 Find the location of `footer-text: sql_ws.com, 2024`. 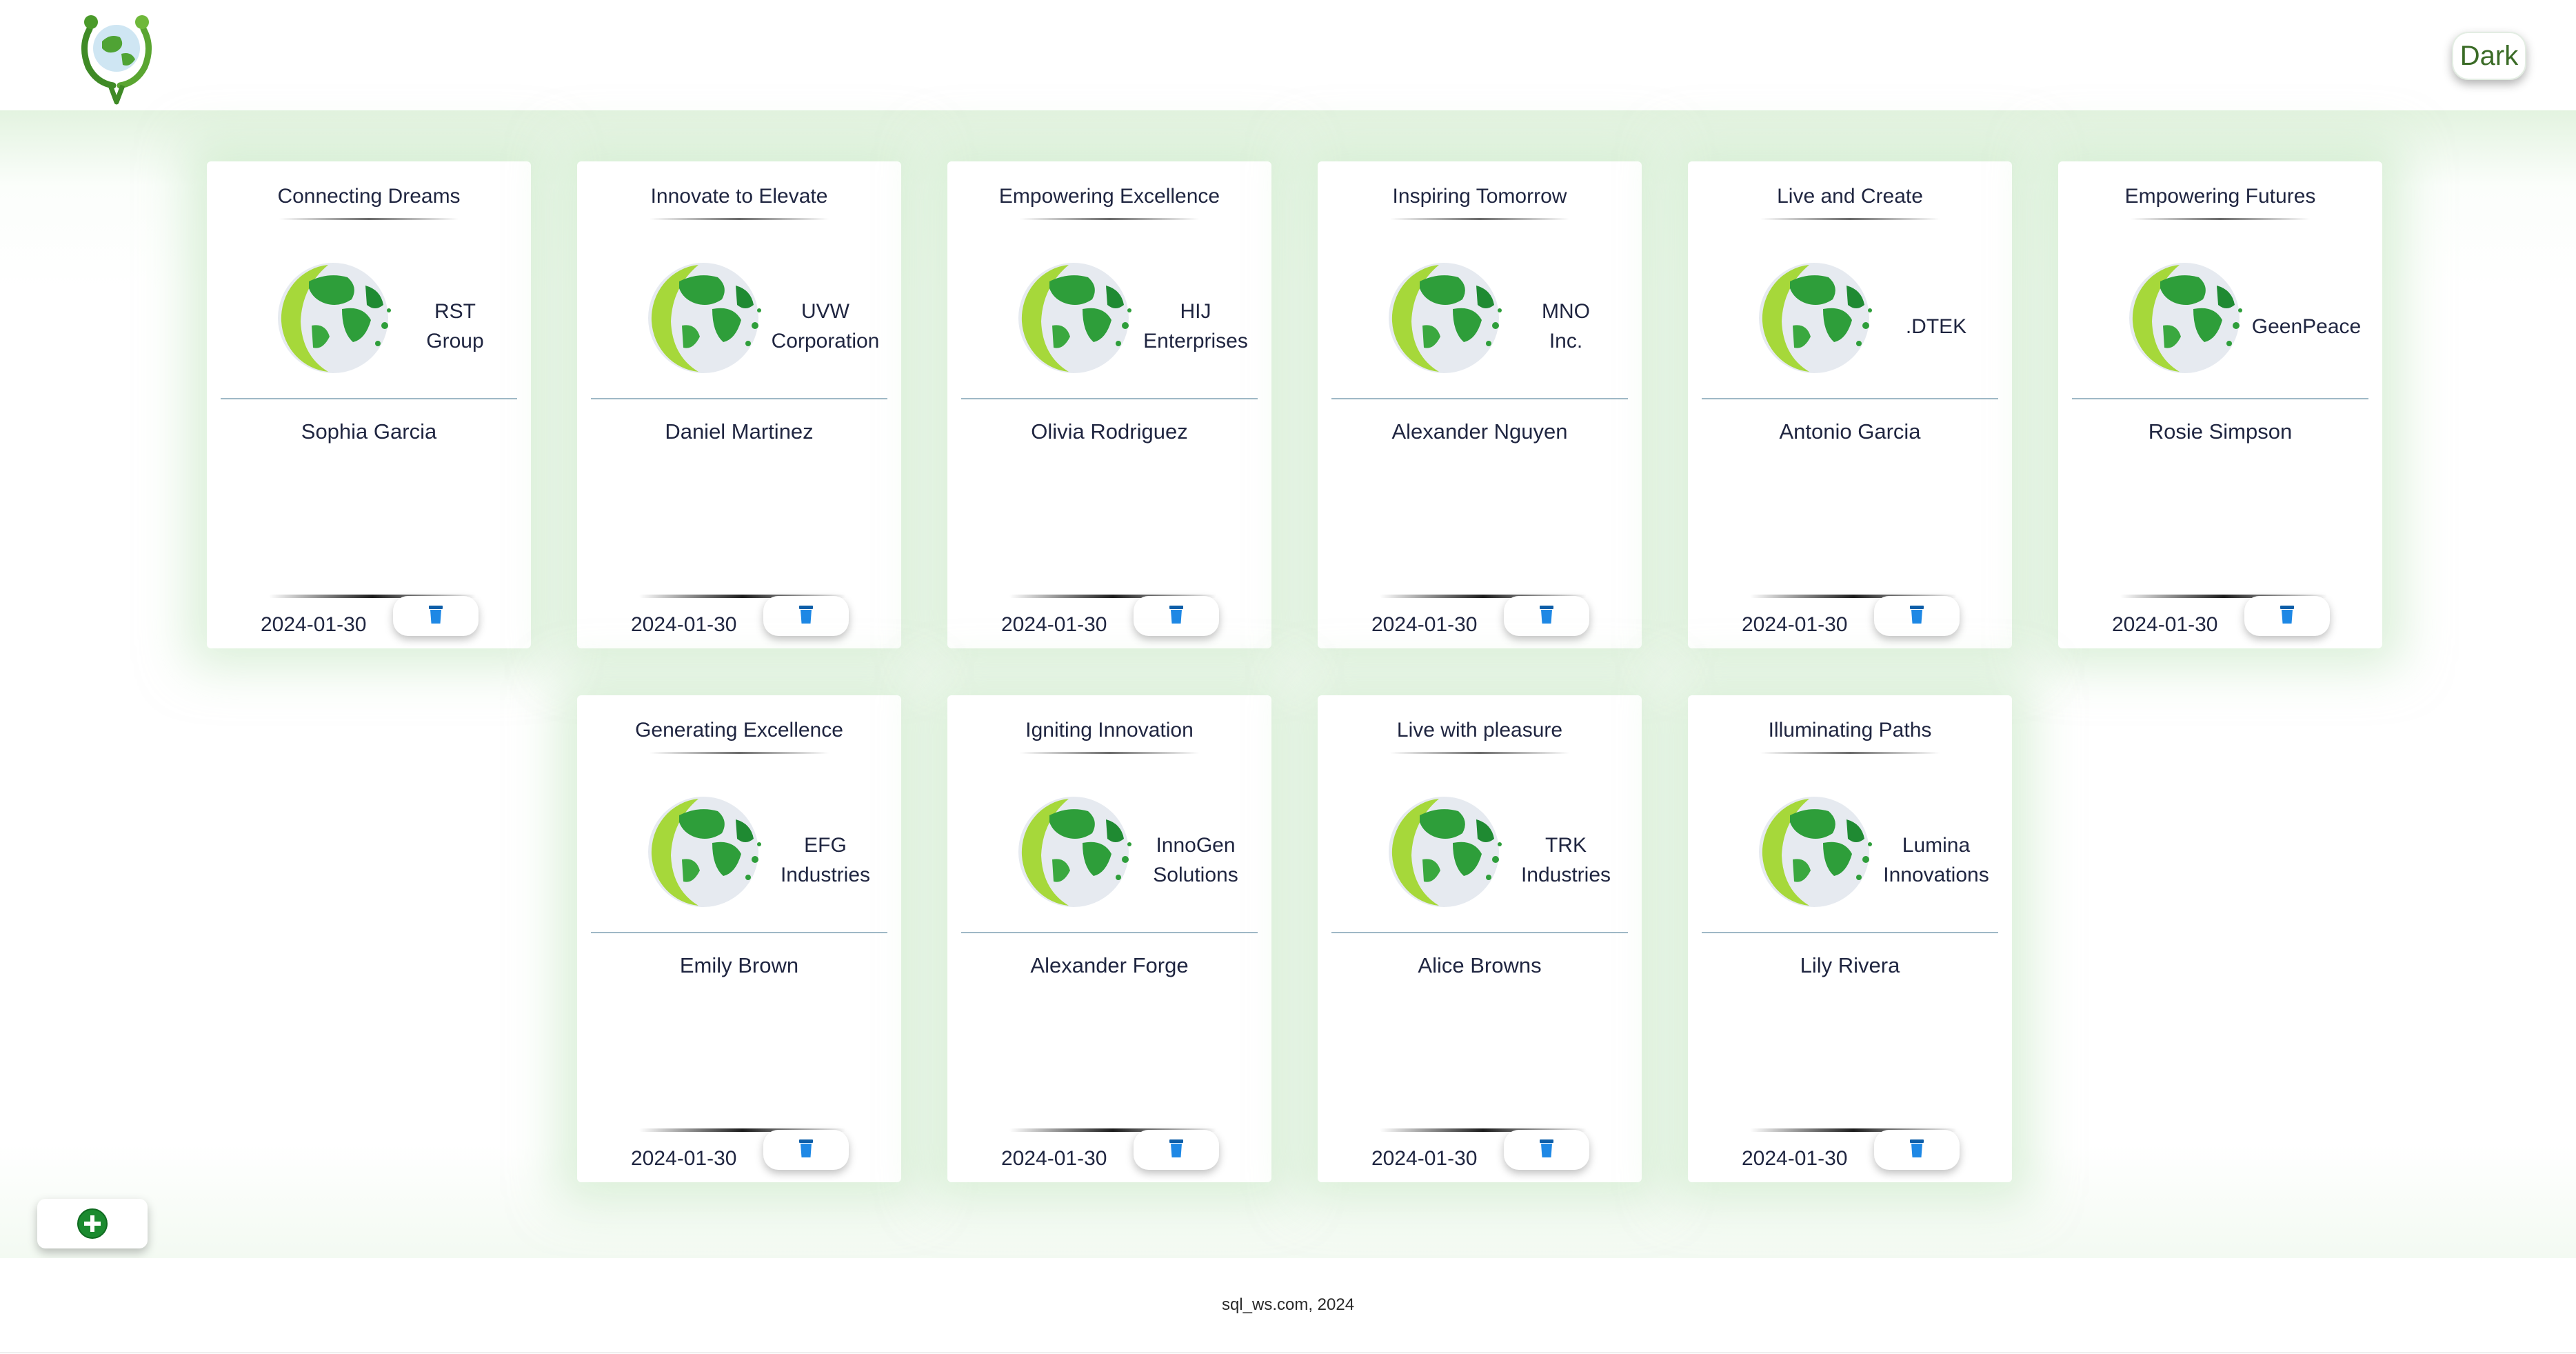

footer-text: sql_ws.com, 2024 is located at coordinates (1288, 1304).